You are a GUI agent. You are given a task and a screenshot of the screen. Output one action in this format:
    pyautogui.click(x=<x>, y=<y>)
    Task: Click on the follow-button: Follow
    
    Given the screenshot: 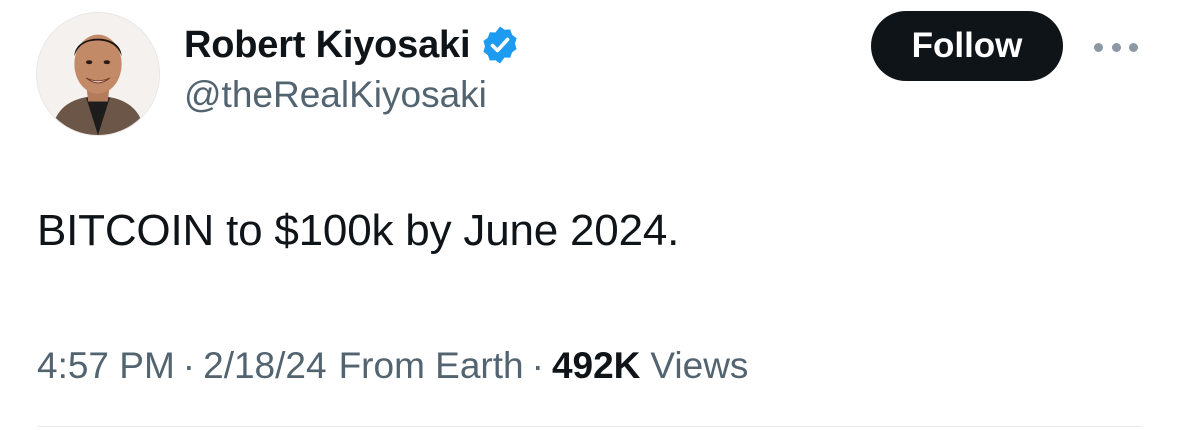 What is the action you would take?
    pyautogui.click(x=967, y=46)
    